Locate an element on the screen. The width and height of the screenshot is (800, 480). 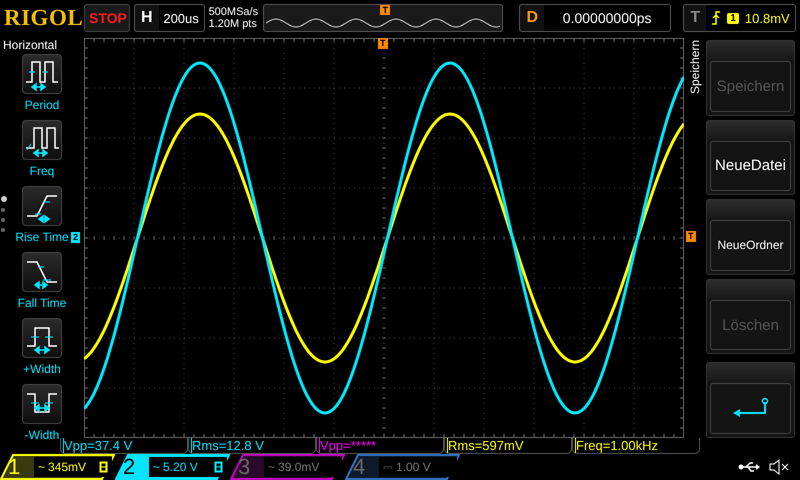
measure-menu-item: +Width is located at coordinates (42, 350).